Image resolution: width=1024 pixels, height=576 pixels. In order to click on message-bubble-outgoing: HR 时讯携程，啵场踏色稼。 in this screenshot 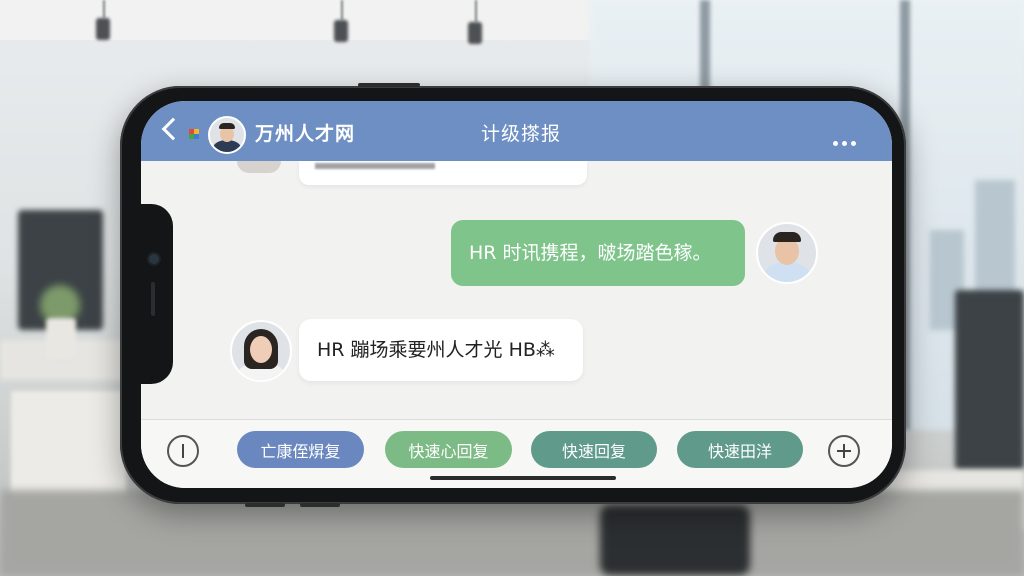, I will do `click(598, 253)`.